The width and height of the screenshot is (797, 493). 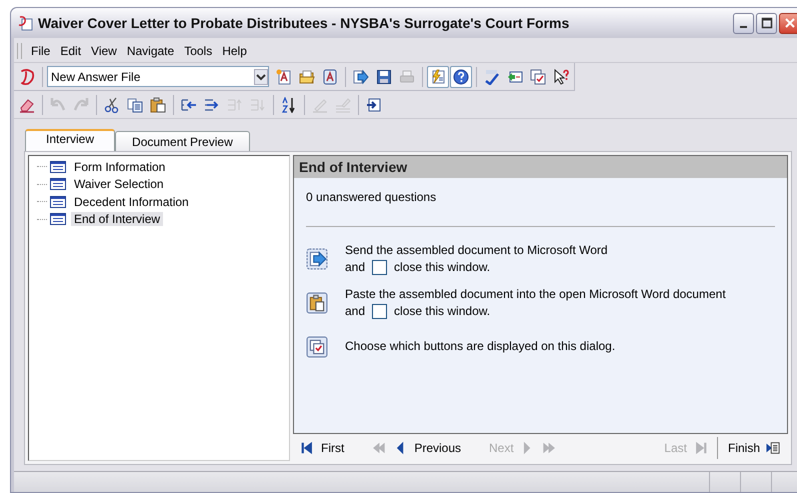 I want to click on menu-item: Tools, so click(x=198, y=51).